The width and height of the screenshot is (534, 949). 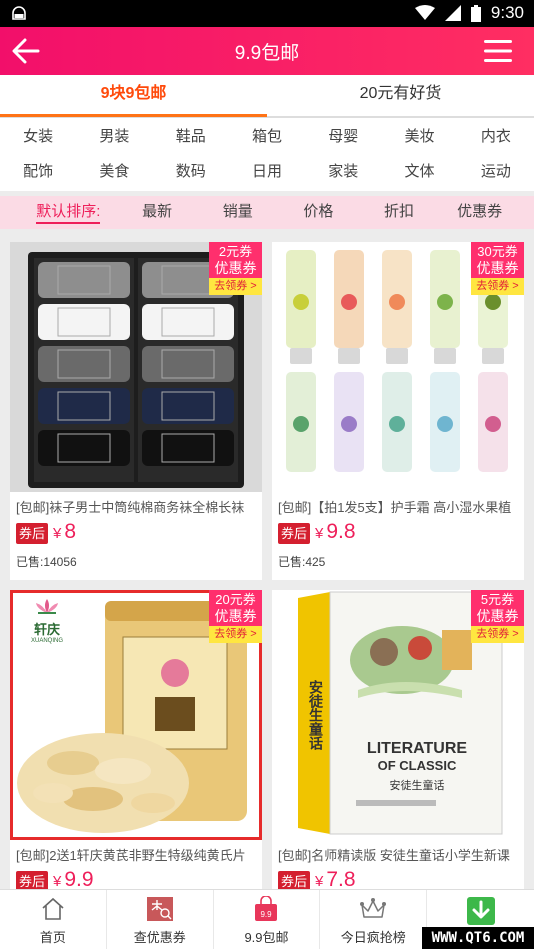 I want to click on nav-home: 首页, so click(x=53, y=919).